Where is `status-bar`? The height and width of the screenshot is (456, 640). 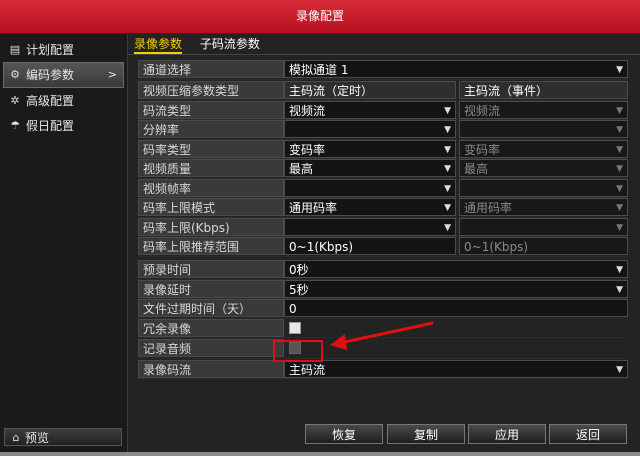
status-bar is located at coordinates (320, 454).